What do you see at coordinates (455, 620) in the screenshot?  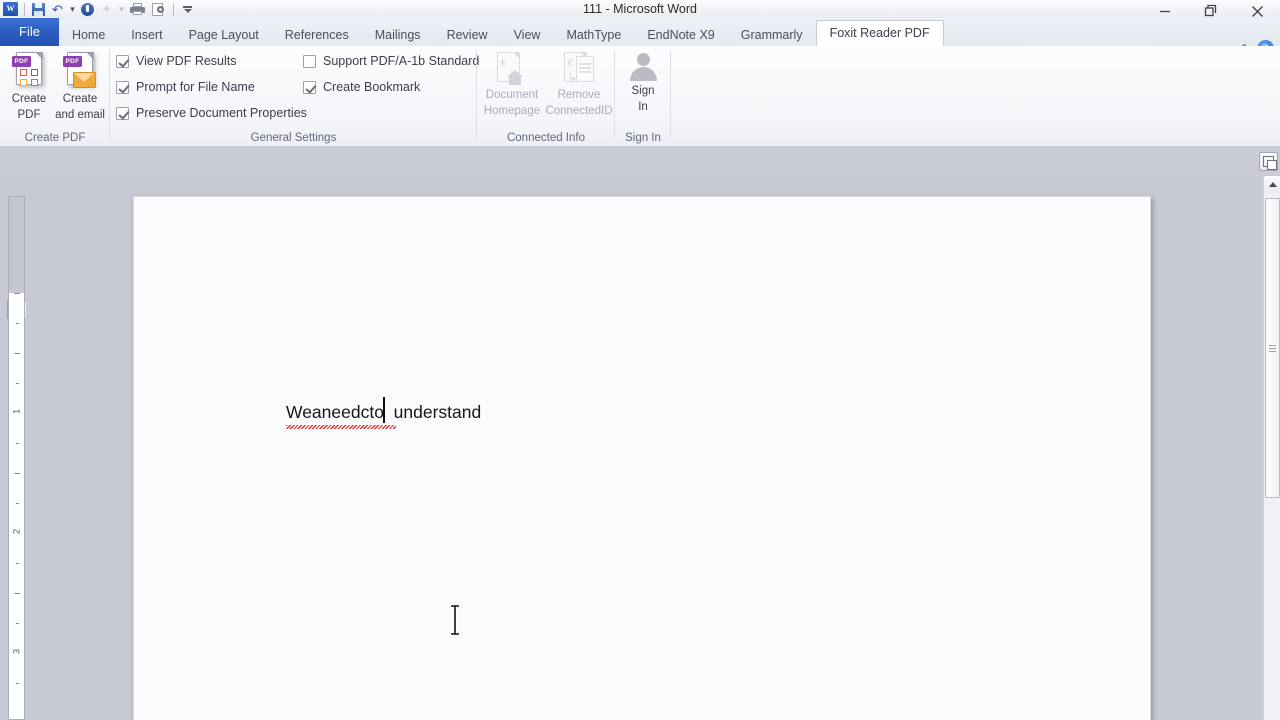 I see `i-beam-cursor` at bounding box center [455, 620].